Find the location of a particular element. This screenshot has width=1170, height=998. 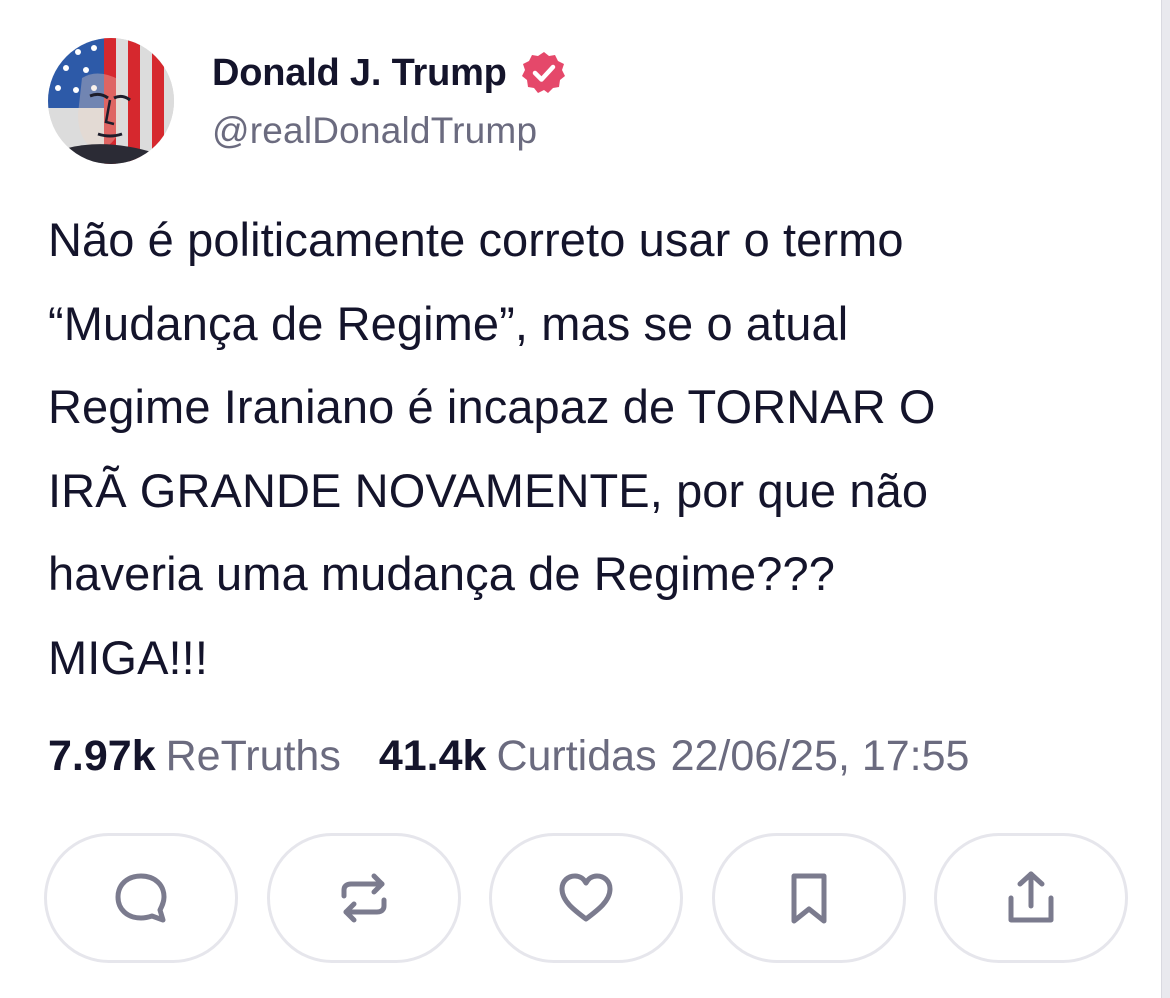

post-body-line: MIGA!!! is located at coordinates (128, 657).